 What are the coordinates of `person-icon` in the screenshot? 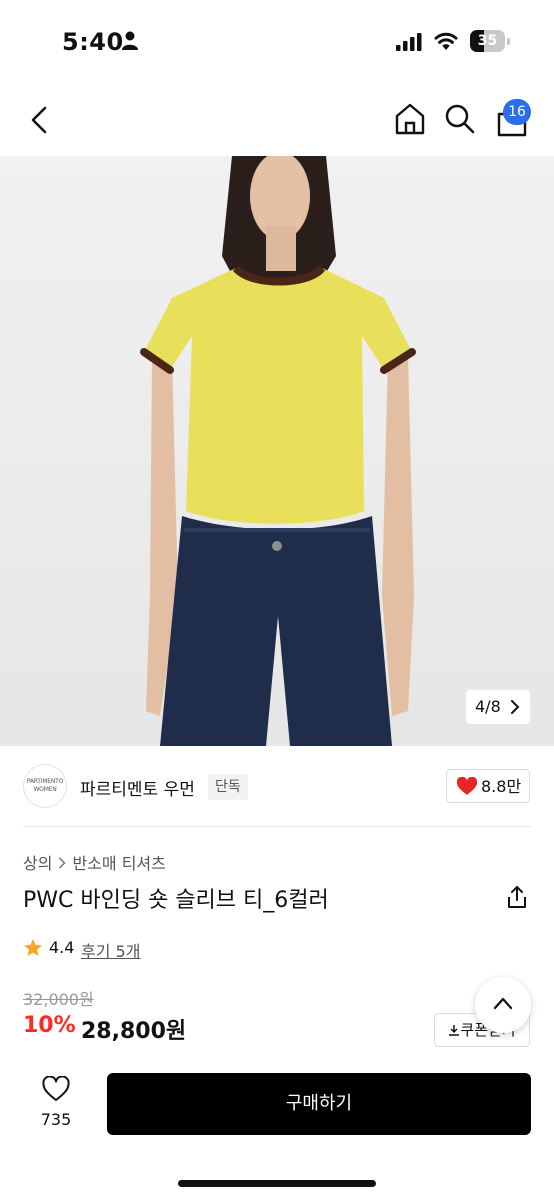 It's located at (130, 40).